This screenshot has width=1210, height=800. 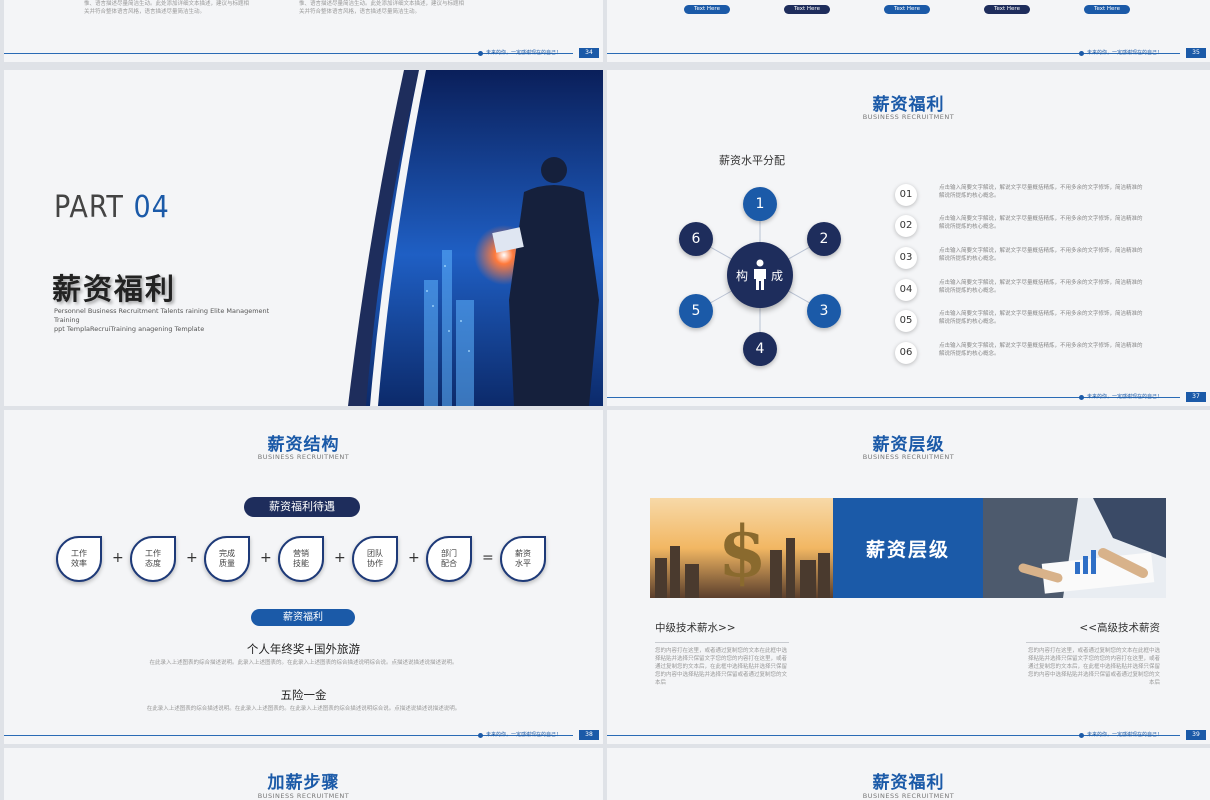 I want to click on list-number: 03, so click(x=906, y=258).